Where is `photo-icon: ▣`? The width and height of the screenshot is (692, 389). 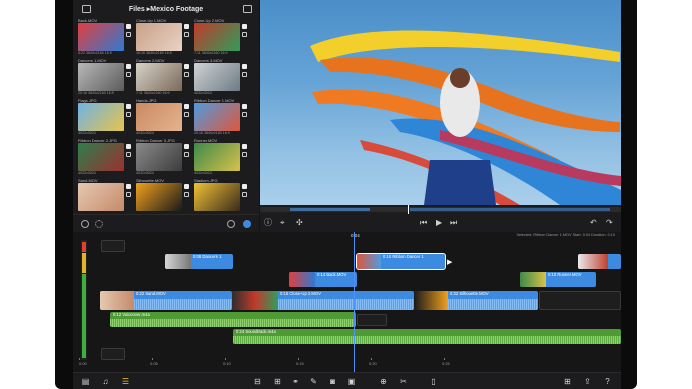 photo-icon: ▣ is located at coordinates (351, 381).